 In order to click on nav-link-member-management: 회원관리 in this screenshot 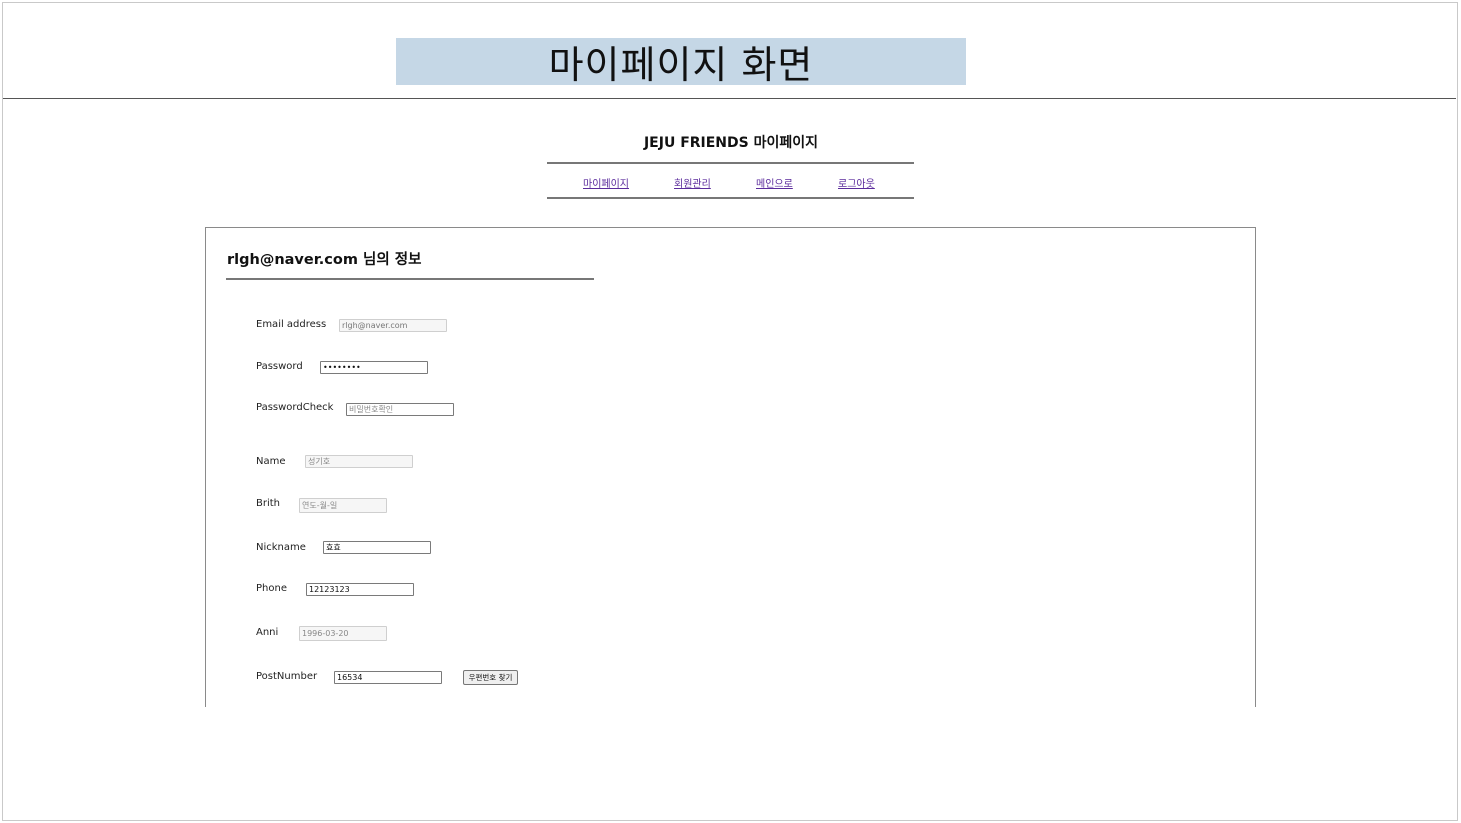, I will do `click(692, 182)`.